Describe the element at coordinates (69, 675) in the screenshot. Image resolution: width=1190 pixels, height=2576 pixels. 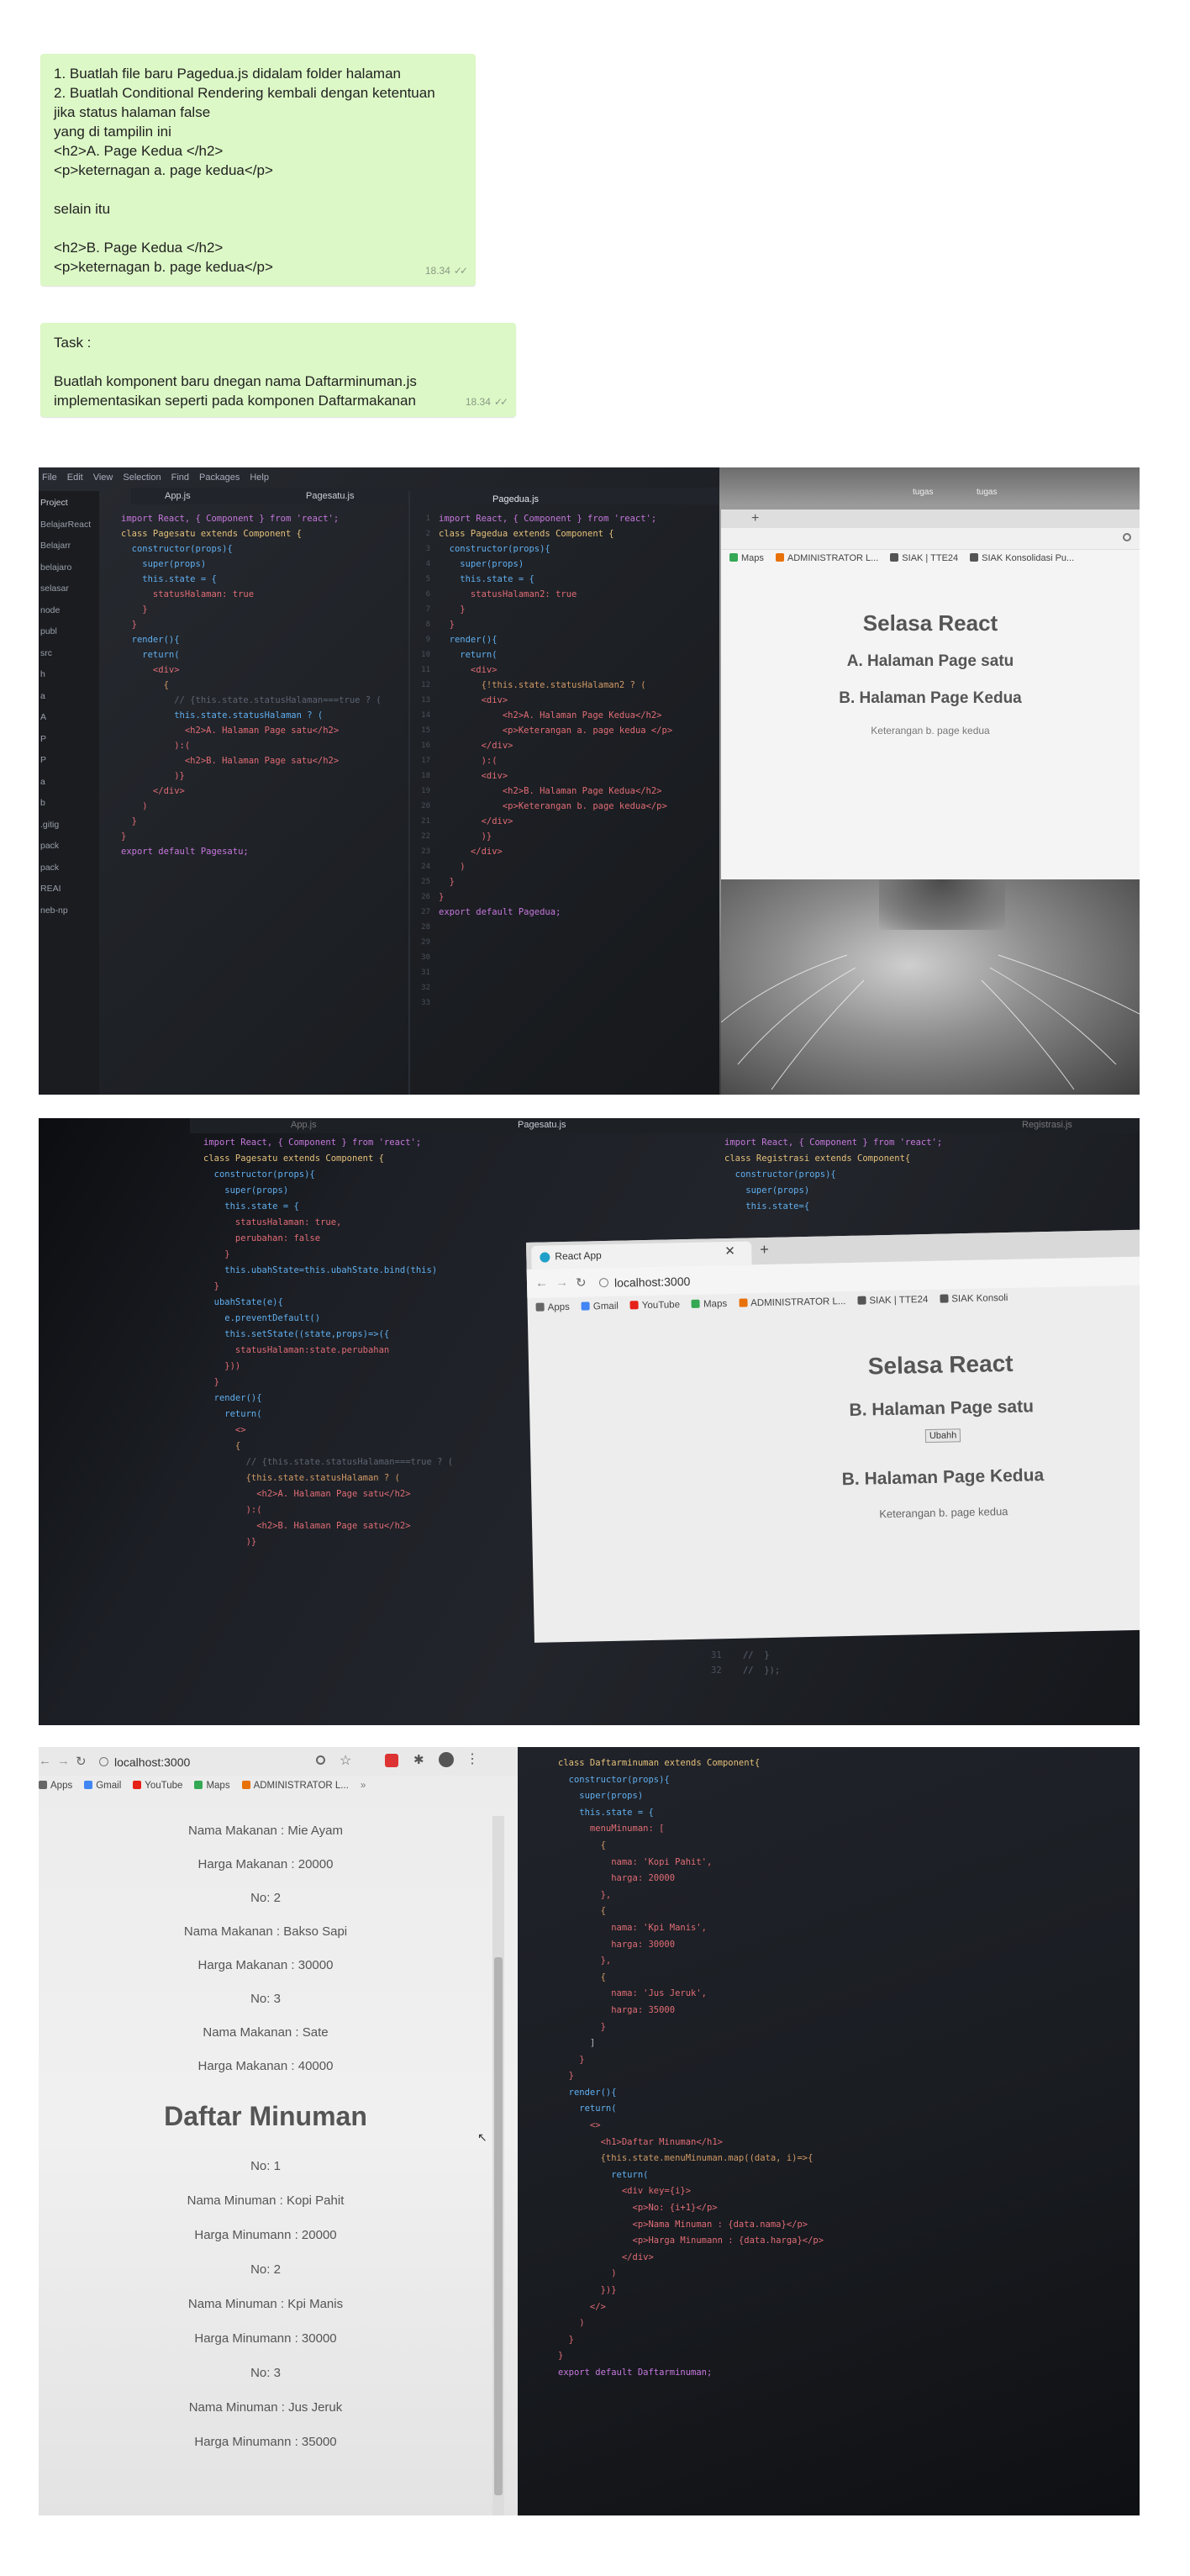
I see `tree-item: h` at that location.